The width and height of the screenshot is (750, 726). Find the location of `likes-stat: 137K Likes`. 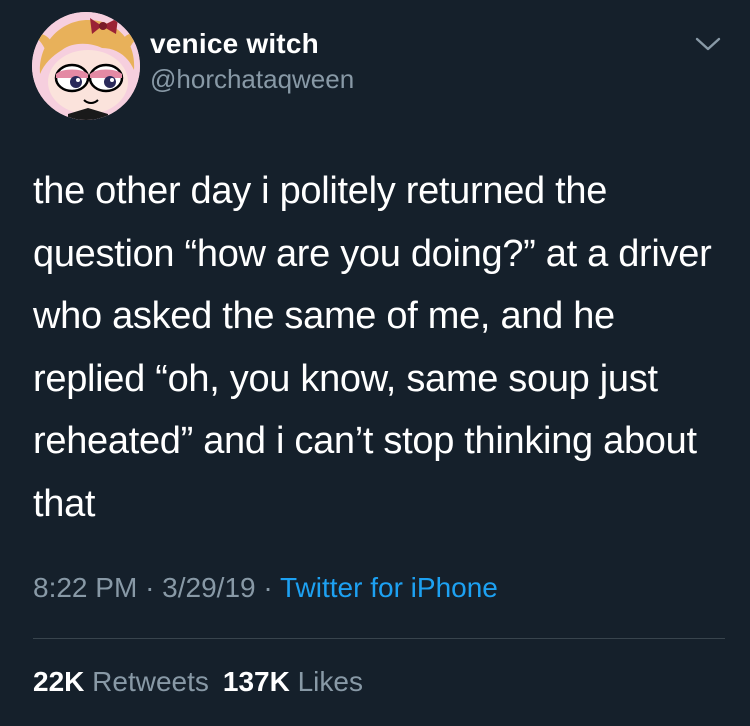

likes-stat: 137K Likes is located at coordinates (293, 681).